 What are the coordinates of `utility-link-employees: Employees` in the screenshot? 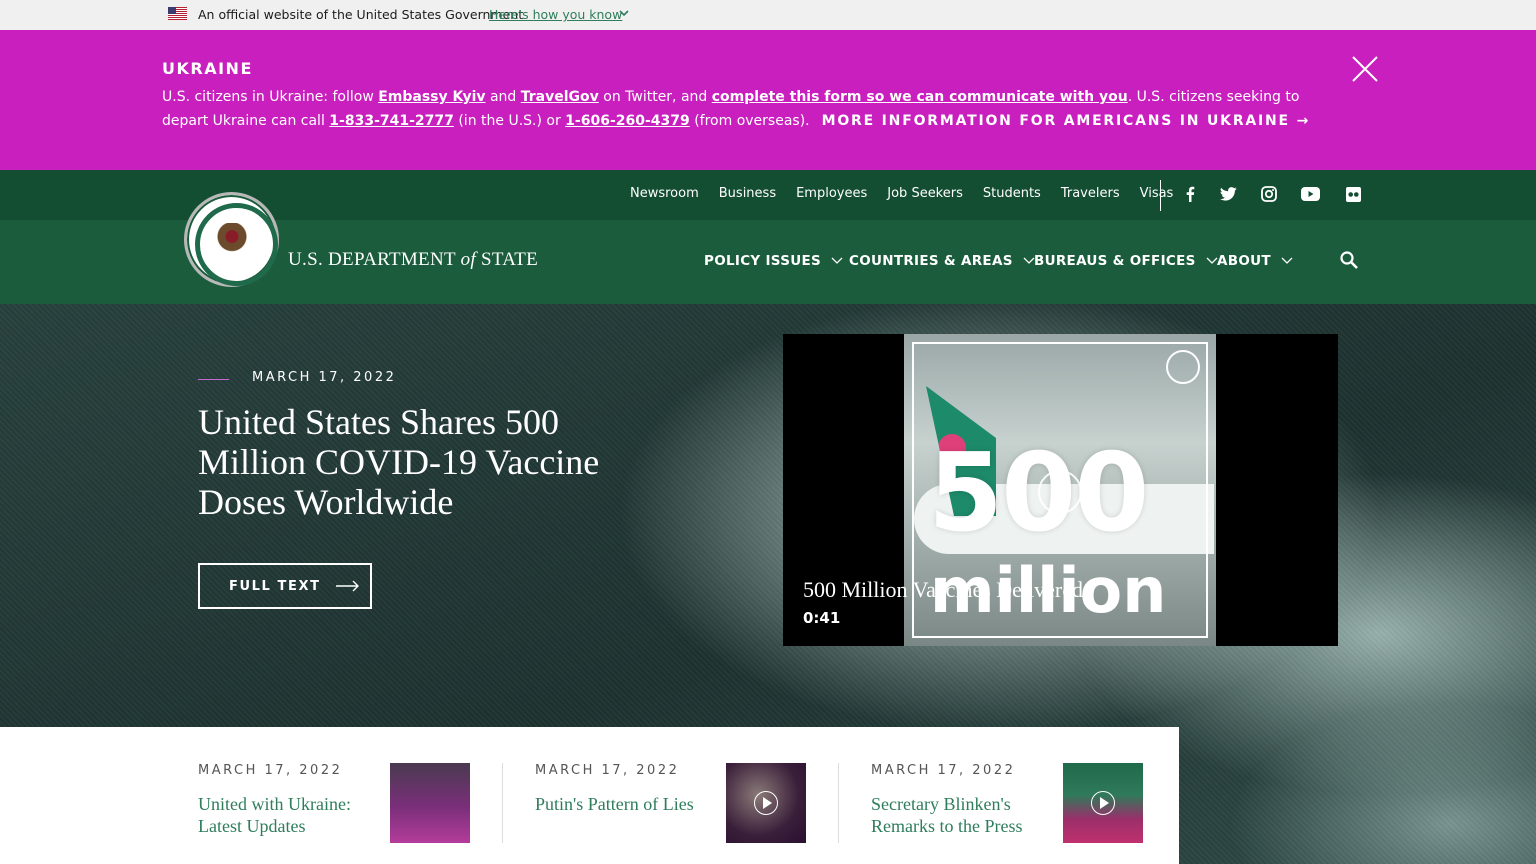 It's located at (831, 193).